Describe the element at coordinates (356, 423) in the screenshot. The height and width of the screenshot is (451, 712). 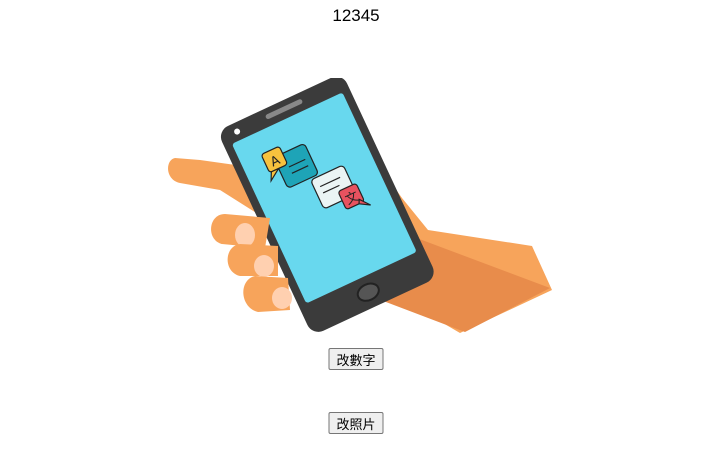
I see `change-photo-button: 改照片` at that location.